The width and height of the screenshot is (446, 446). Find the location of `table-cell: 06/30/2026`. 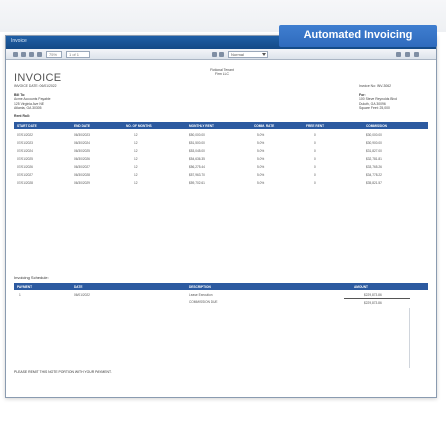

table-cell: 06/30/2026 is located at coordinates (82, 159).